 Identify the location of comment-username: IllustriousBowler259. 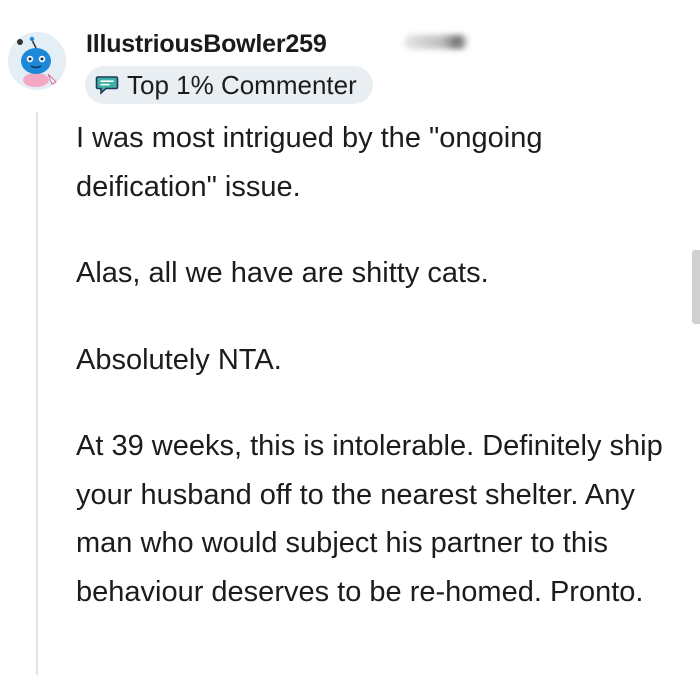
(206, 44).